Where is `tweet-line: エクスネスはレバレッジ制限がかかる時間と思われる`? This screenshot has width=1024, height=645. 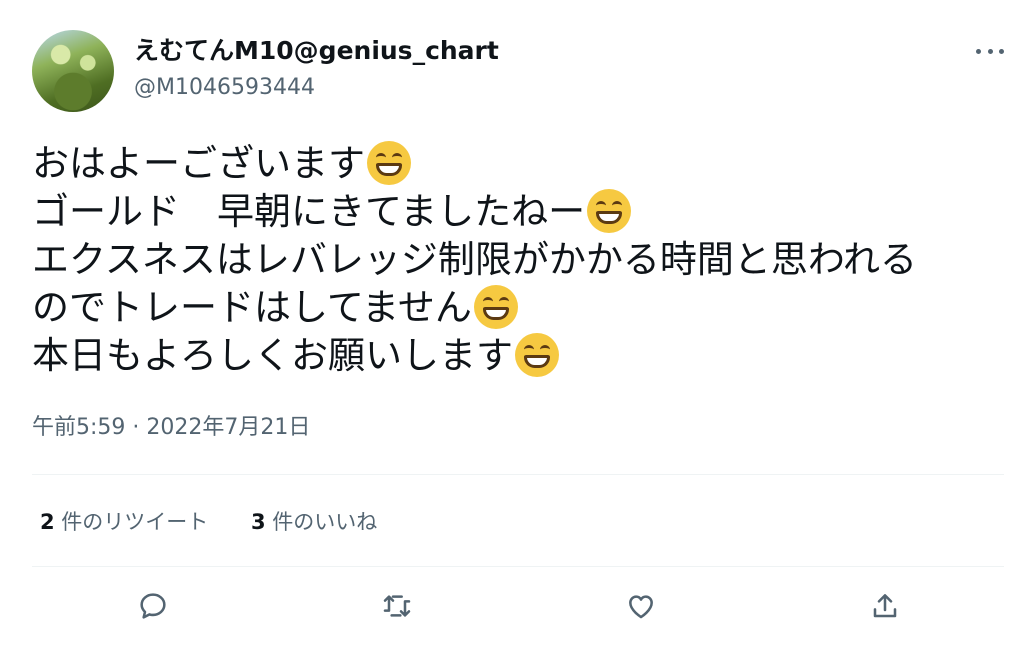 tweet-line: エクスネスはレバレッジ制限がかかる時間と思われる is located at coordinates (475, 259).